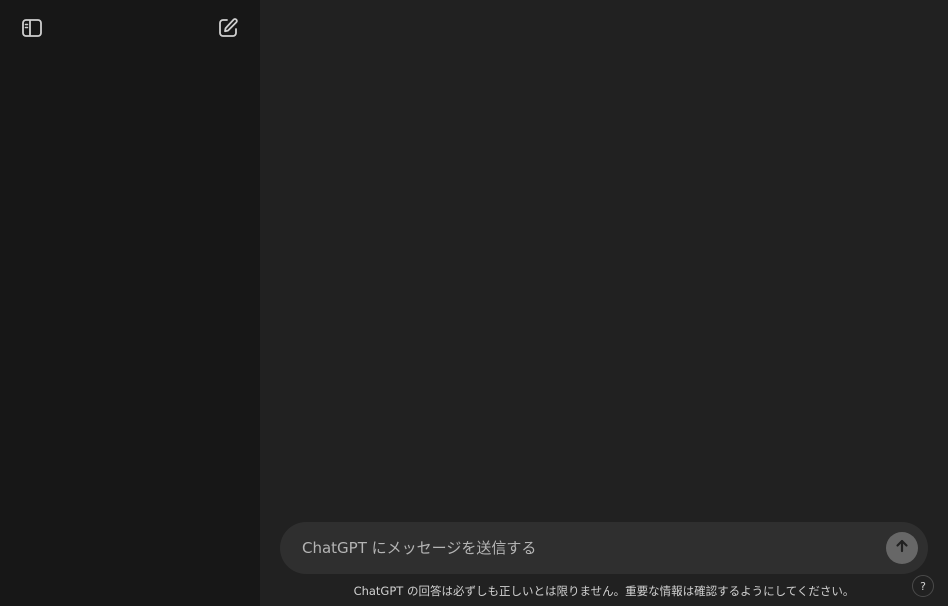 The width and height of the screenshot is (948, 606). What do you see at coordinates (130, 28) in the screenshot?
I see `sidebar-header` at bounding box center [130, 28].